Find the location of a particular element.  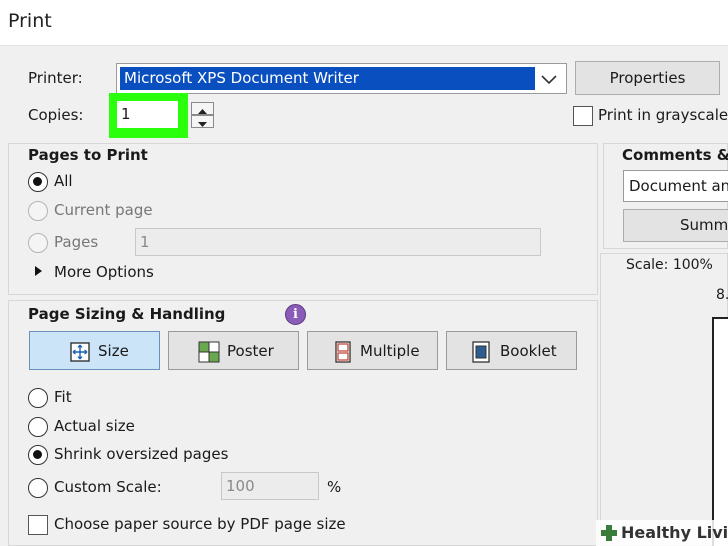

comments-heading: Comments & F is located at coordinates (675, 155).